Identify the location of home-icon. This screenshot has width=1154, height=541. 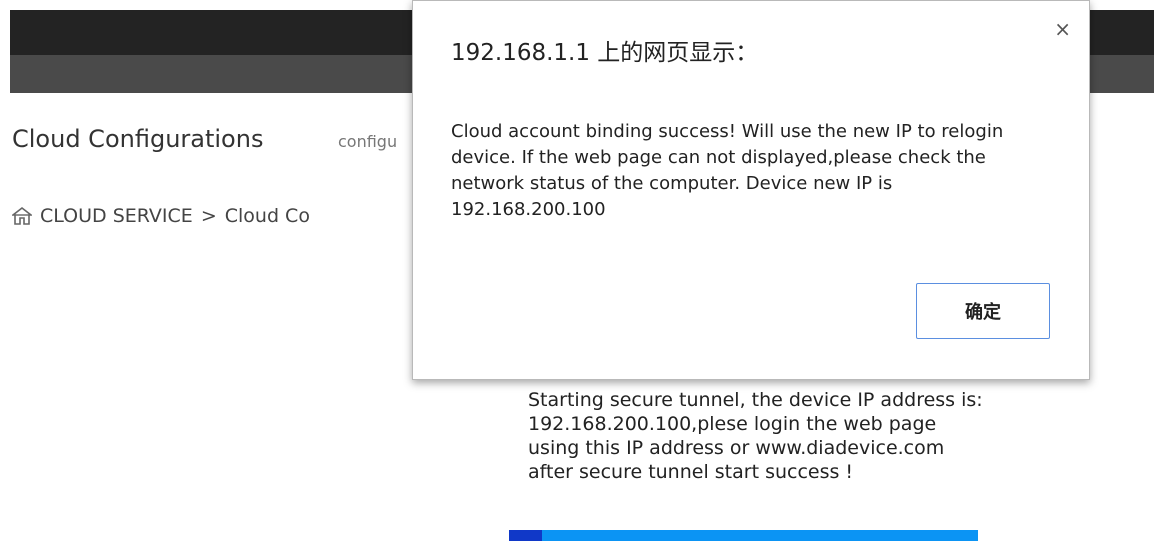
(22, 216).